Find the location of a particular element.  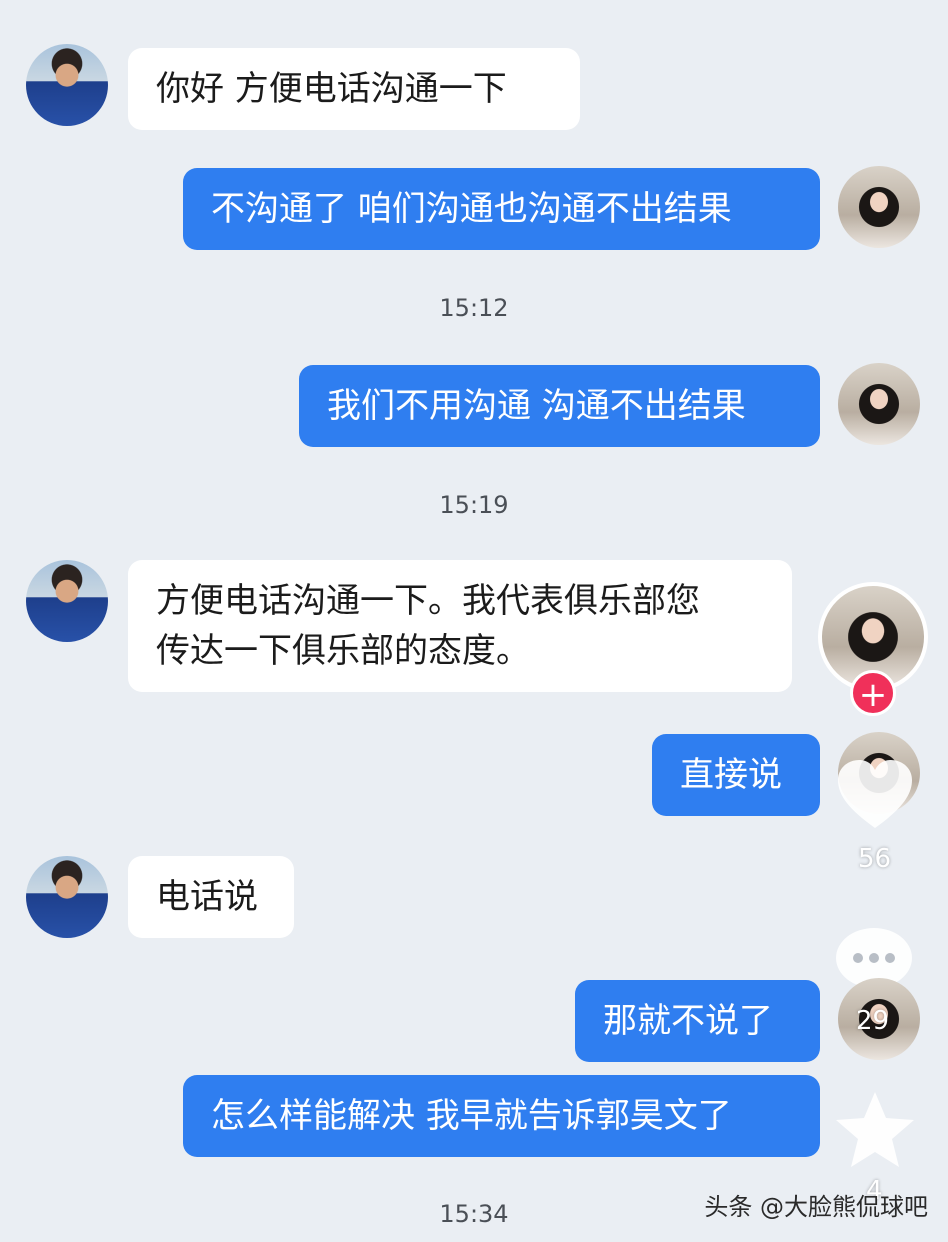

star-icon is located at coordinates (875, 1129).